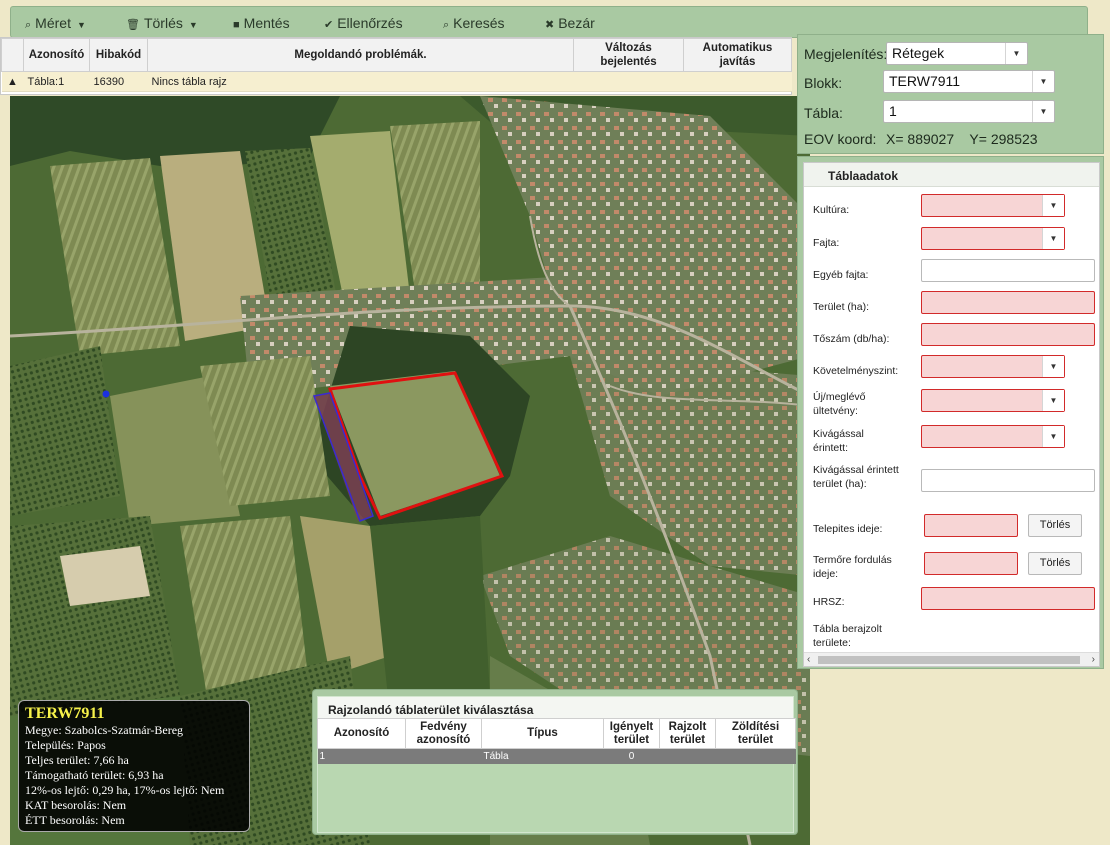  What do you see at coordinates (1055, 563) in the screenshot?
I see `bearing-date-clear-button: Törlés` at bounding box center [1055, 563].